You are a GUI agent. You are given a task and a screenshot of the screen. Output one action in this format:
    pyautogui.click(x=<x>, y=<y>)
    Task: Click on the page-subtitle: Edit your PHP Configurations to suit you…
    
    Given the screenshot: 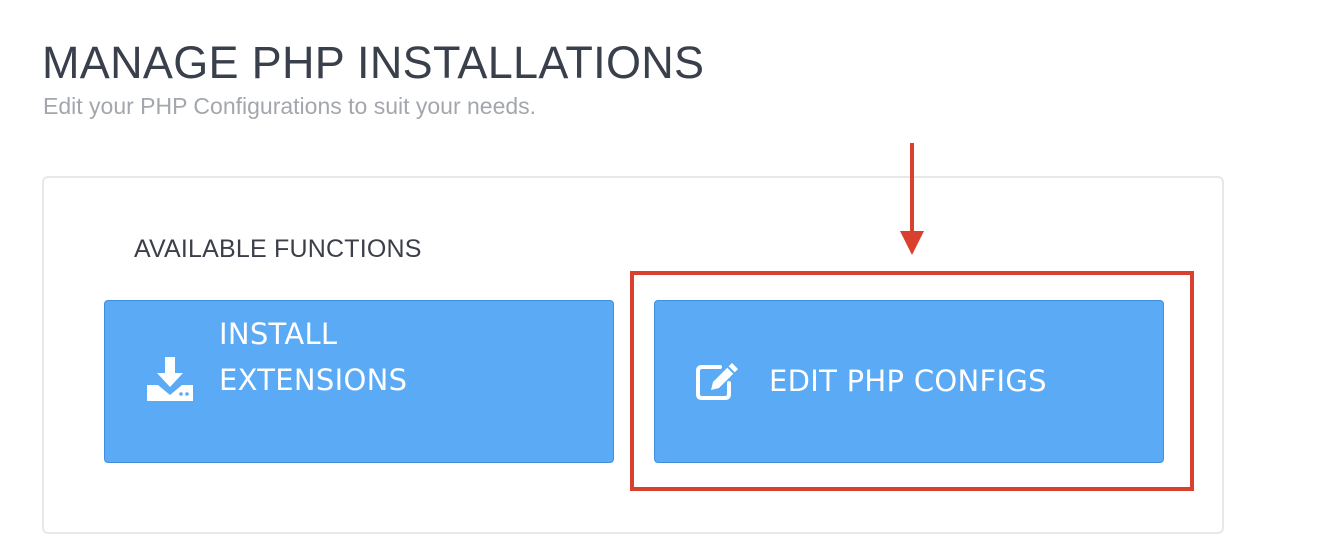 What is the action you would take?
    pyautogui.click(x=290, y=106)
    